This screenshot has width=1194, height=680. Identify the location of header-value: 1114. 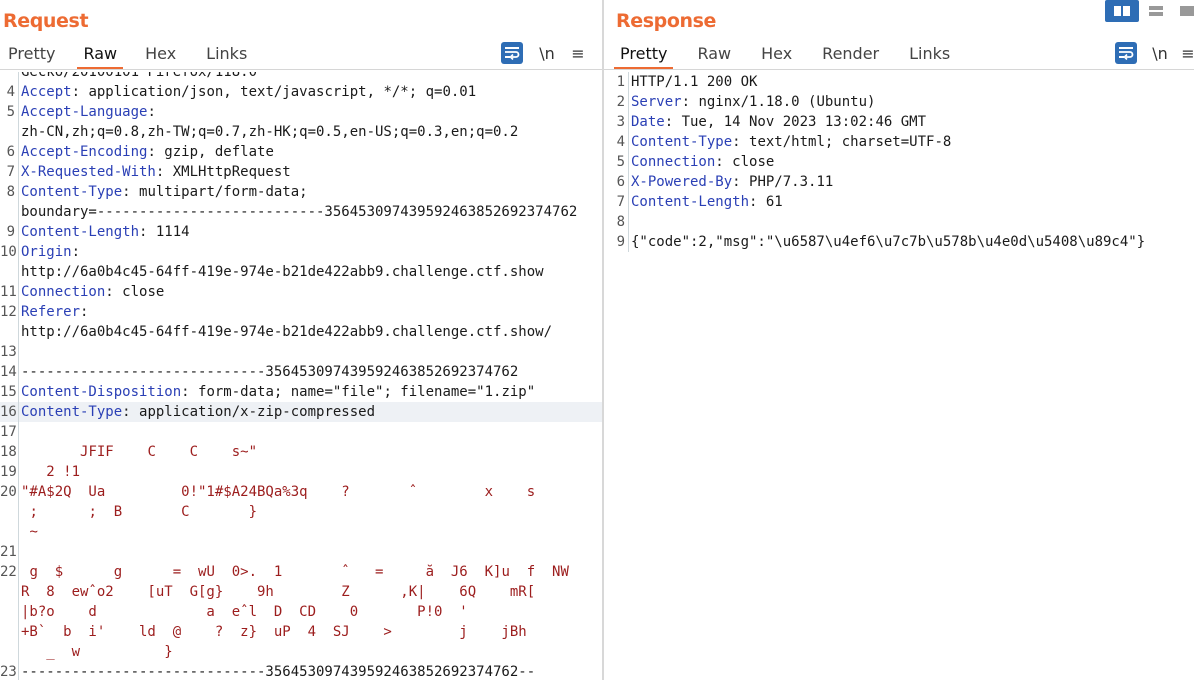
(172, 232).